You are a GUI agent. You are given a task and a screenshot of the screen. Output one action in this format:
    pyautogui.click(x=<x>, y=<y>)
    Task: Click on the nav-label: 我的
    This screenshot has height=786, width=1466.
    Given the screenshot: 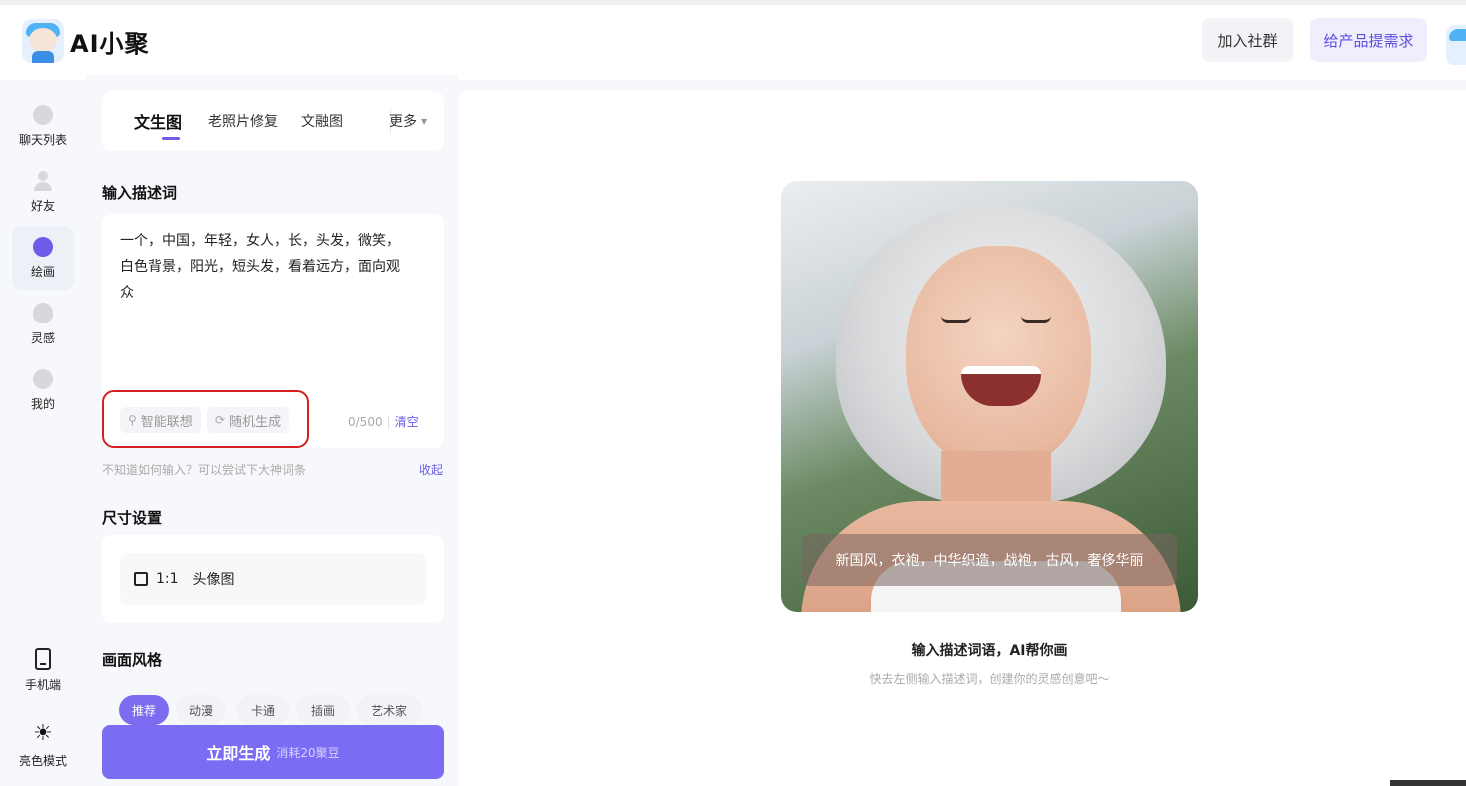 What is the action you would take?
    pyautogui.click(x=42, y=403)
    